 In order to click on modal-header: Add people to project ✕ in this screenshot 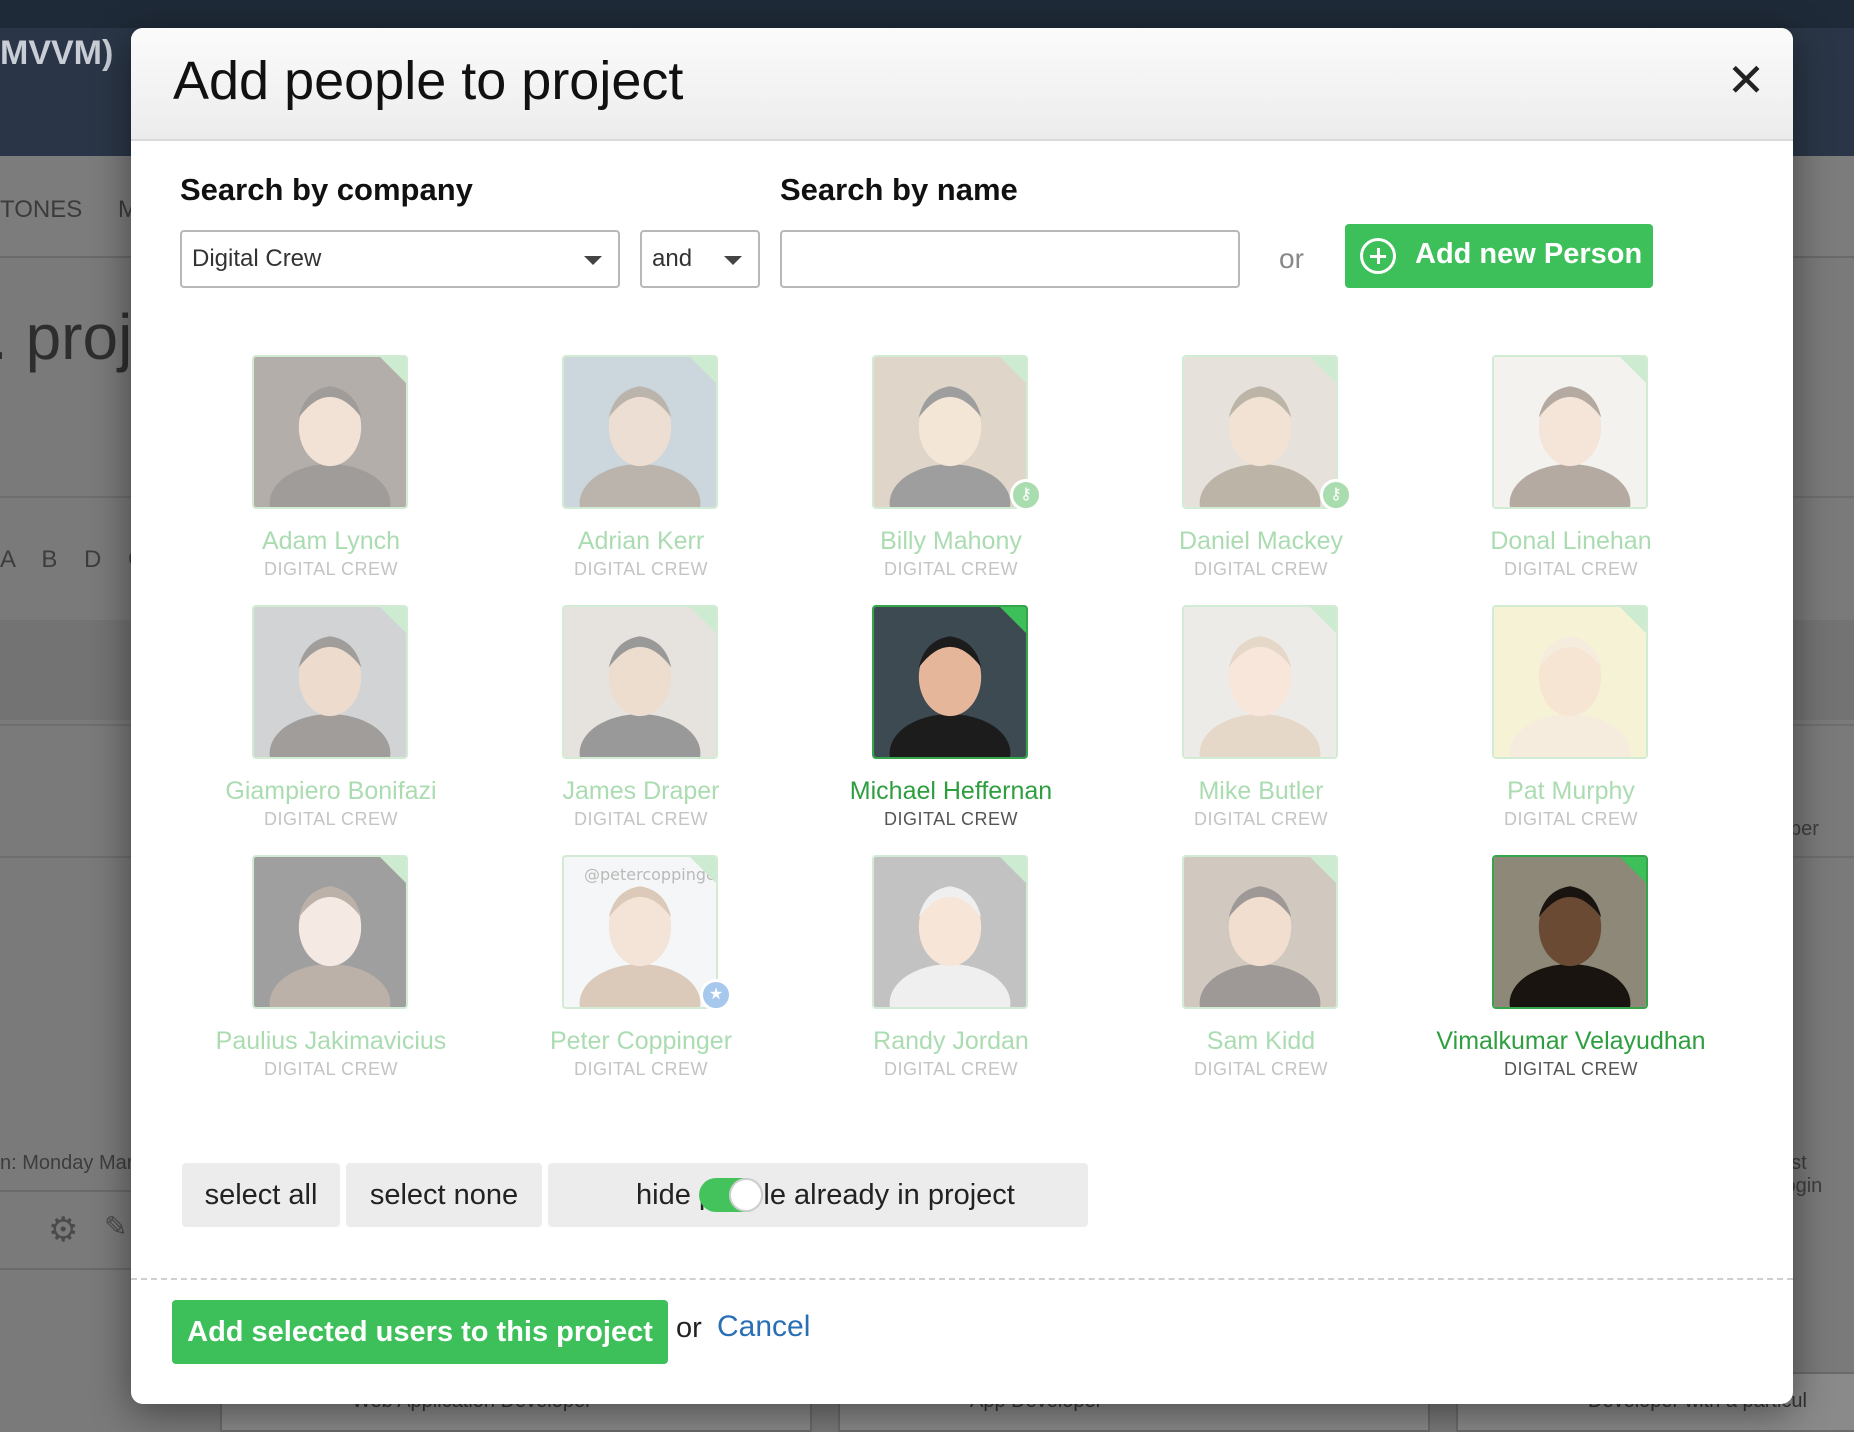, I will do `click(962, 84)`.